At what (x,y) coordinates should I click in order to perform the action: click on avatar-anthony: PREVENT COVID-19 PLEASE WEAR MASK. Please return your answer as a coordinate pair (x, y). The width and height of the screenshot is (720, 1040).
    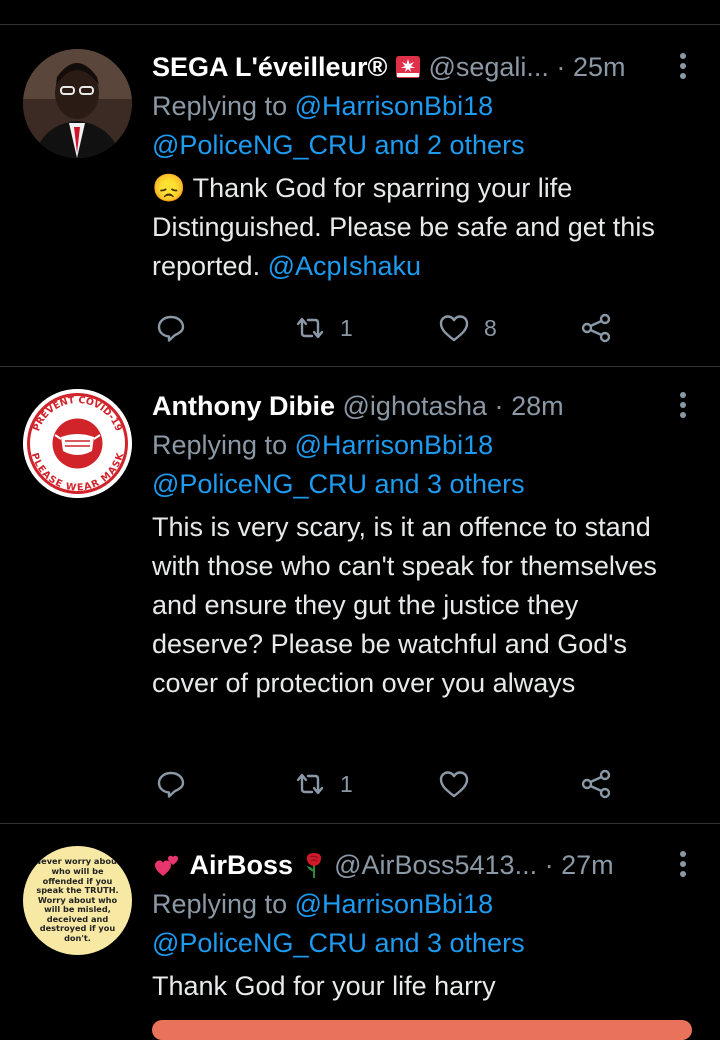
    Looking at the image, I should click on (77, 443).